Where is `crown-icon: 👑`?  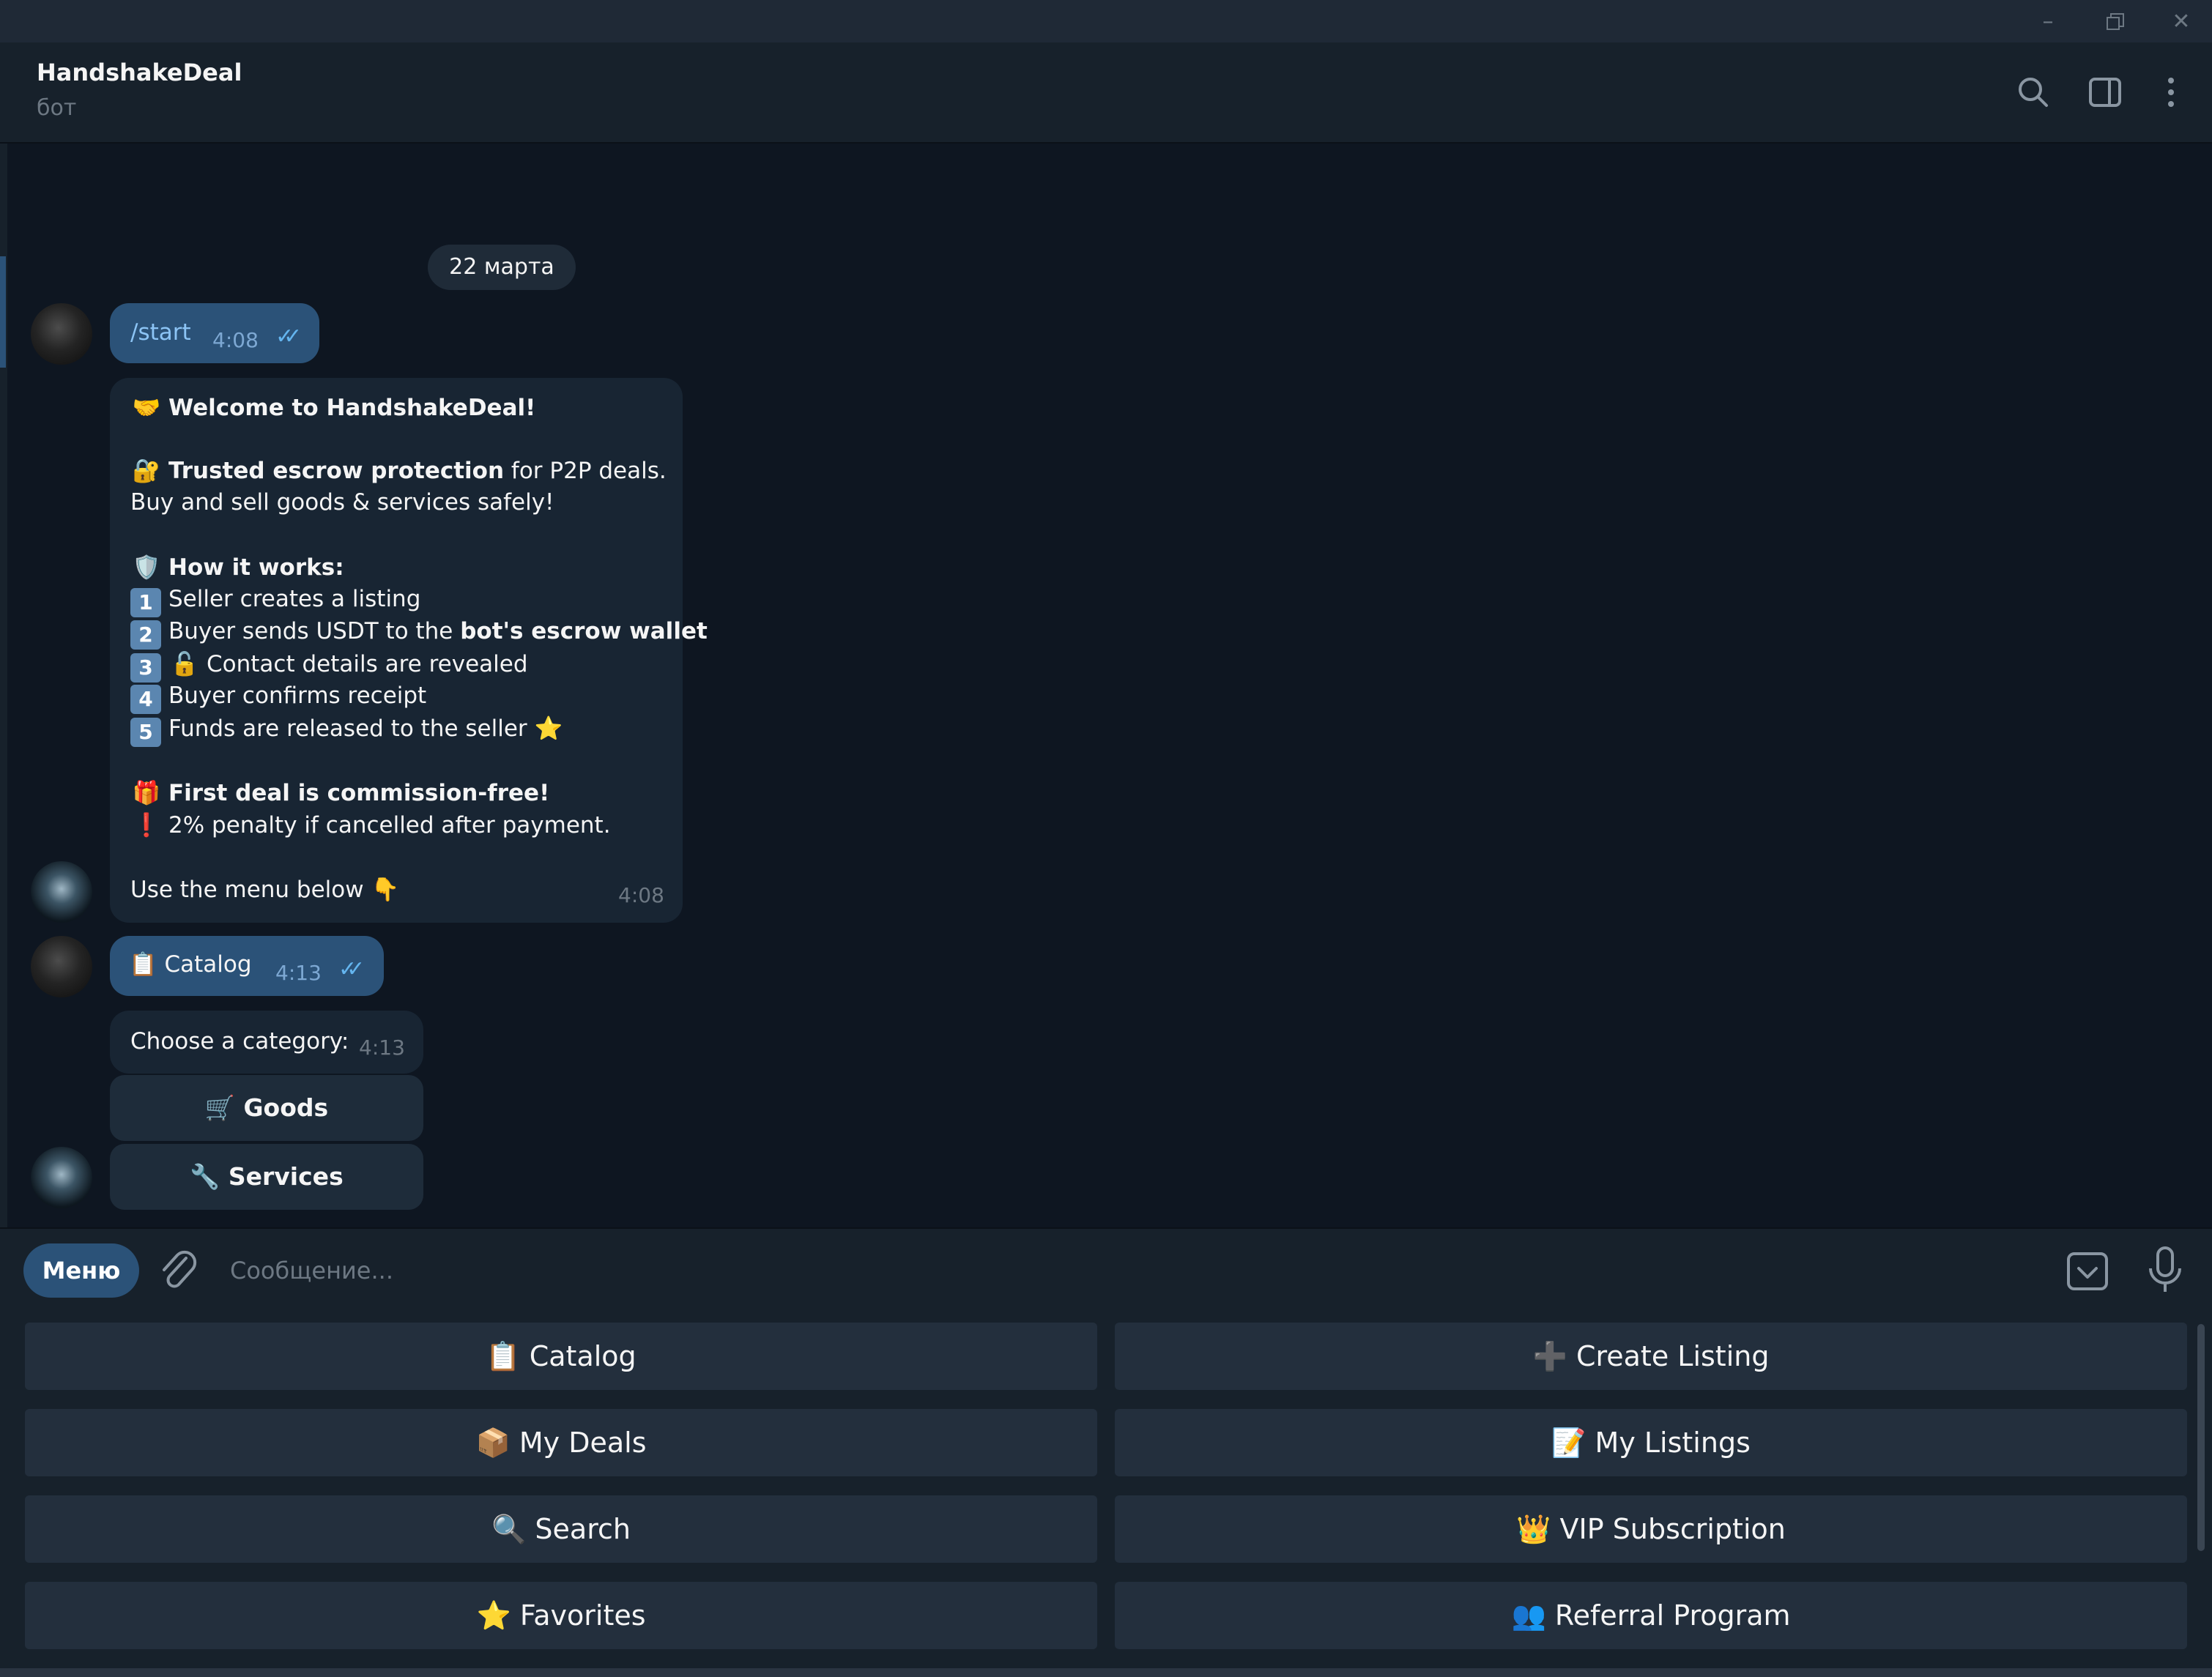 crown-icon: 👑 is located at coordinates (1533, 1529).